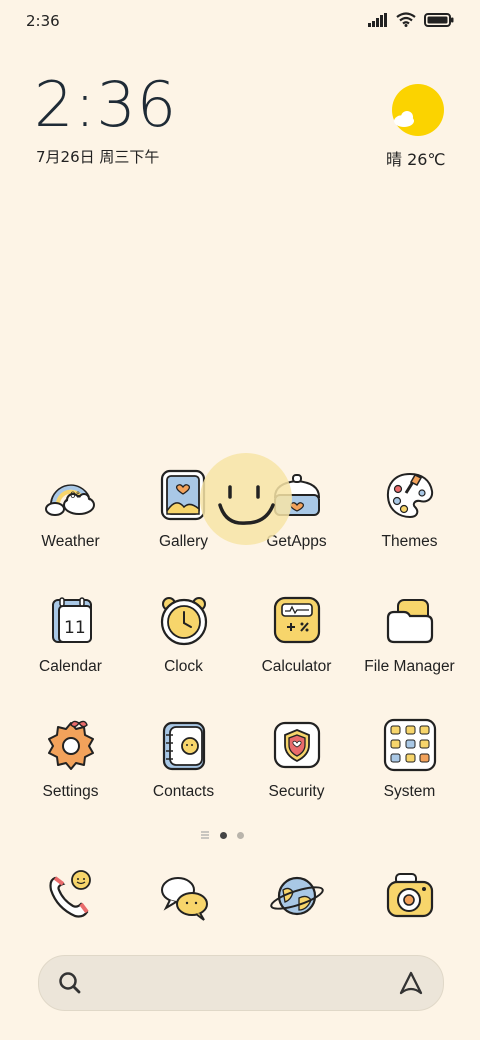  What do you see at coordinates (97, 156) in the screenshot?
I see `clock-widget-date: 7月26日 周三下午` at bounding box center [97, 156].